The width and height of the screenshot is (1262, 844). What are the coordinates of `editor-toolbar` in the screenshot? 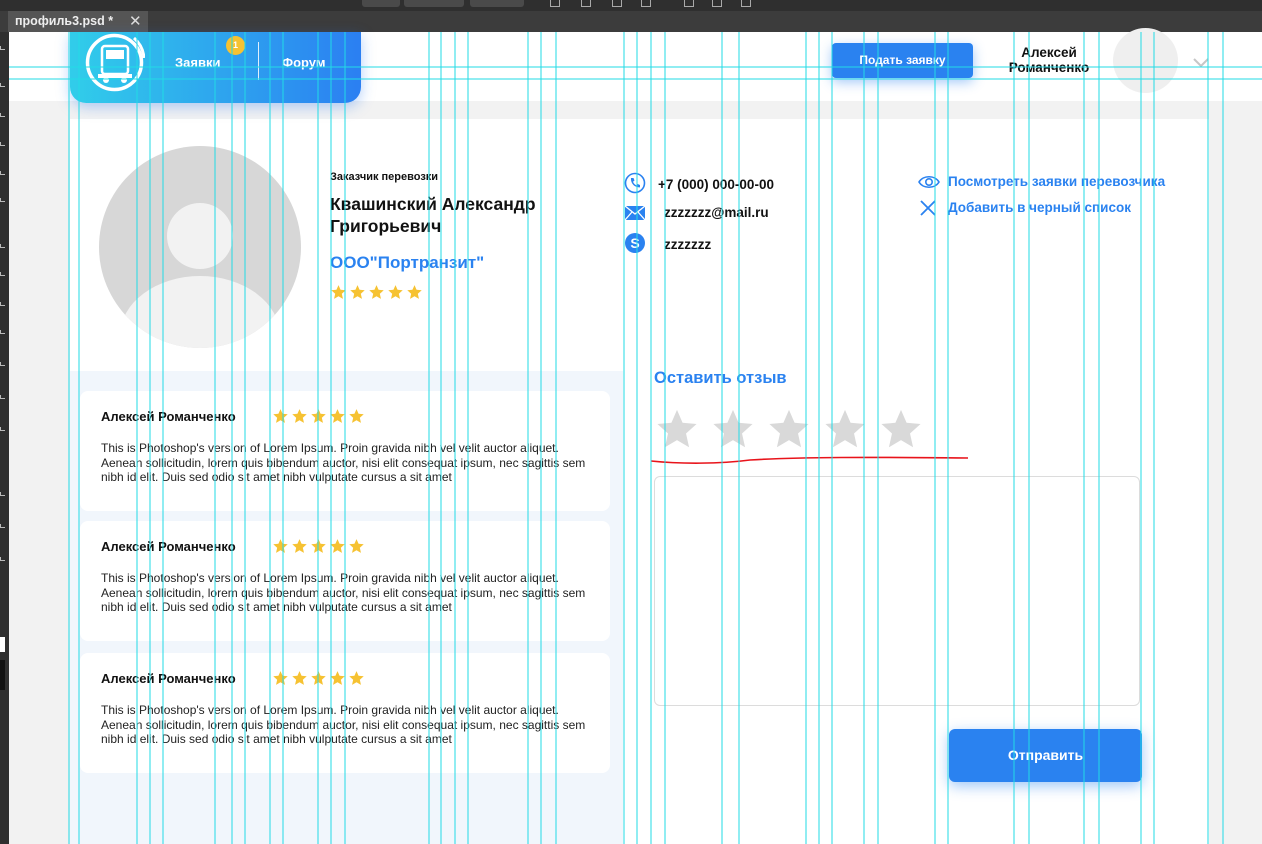 It's located at (631, 5).